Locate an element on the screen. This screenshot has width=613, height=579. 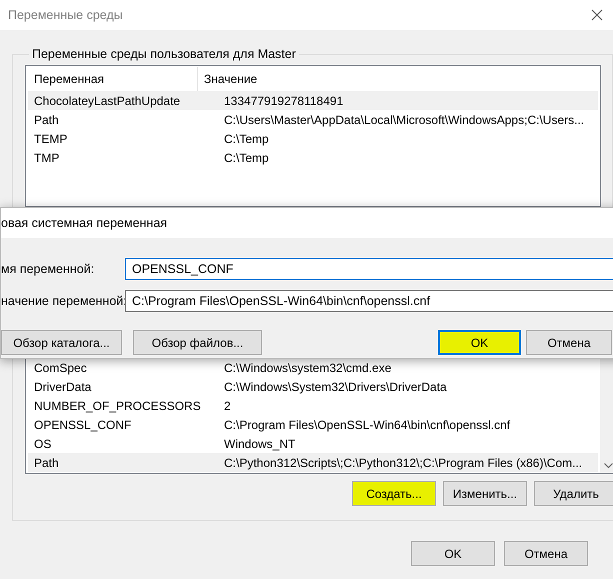
table-row: ComSpec C:\Windows\system32\cmd.exe is located at coordinates (313, 367).